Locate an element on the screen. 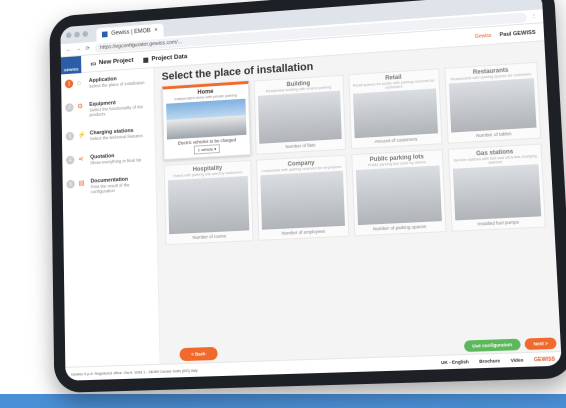 Image resolution: width=566 pixels, height=408 pixels. brochure-link: Brochure is located at coordinates (489, 361).